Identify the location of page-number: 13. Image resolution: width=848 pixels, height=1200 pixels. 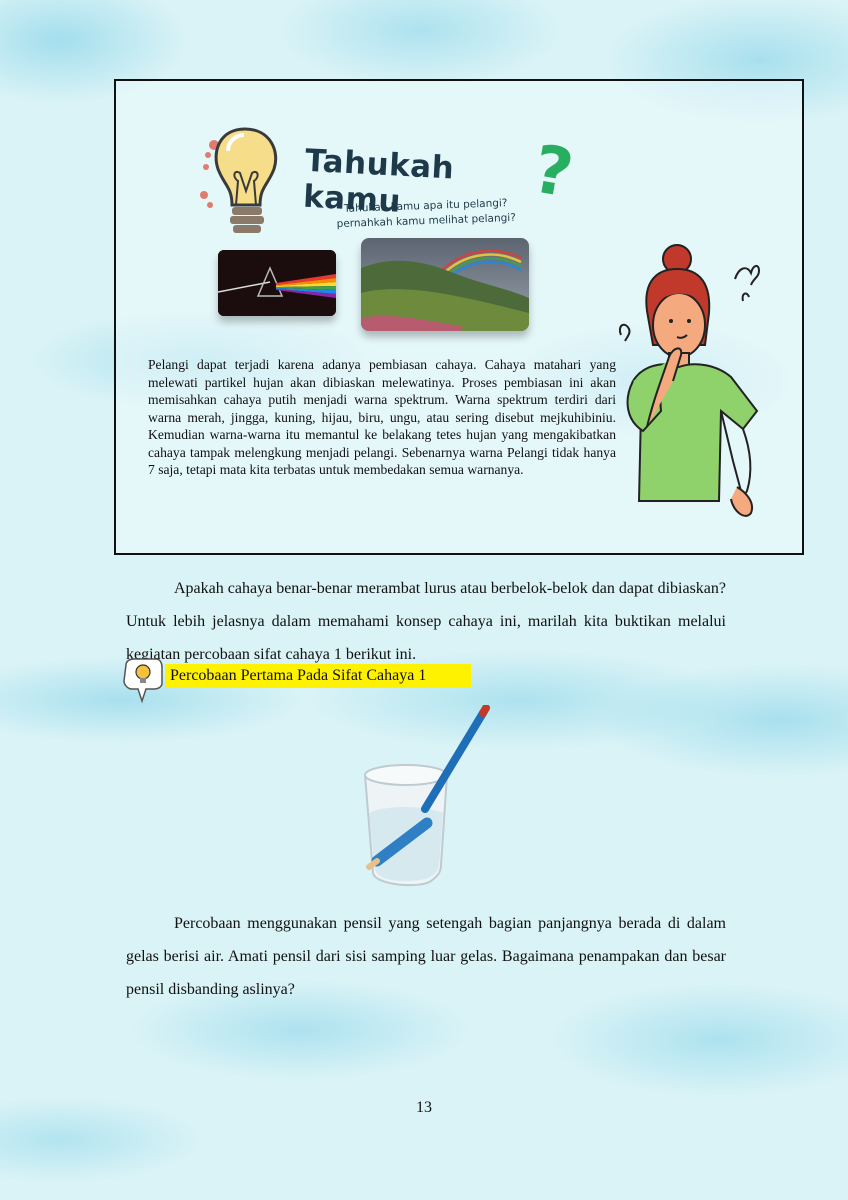
(424, 1107).